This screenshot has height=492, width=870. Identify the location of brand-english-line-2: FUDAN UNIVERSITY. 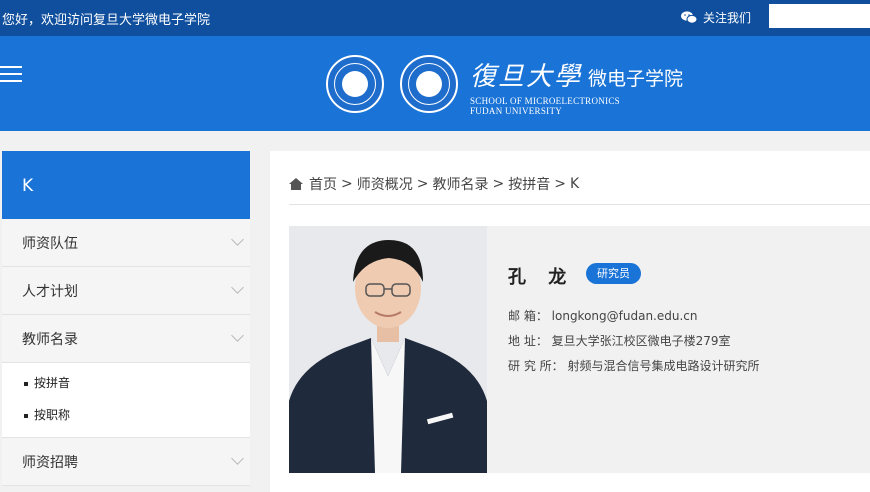
(516, 111).